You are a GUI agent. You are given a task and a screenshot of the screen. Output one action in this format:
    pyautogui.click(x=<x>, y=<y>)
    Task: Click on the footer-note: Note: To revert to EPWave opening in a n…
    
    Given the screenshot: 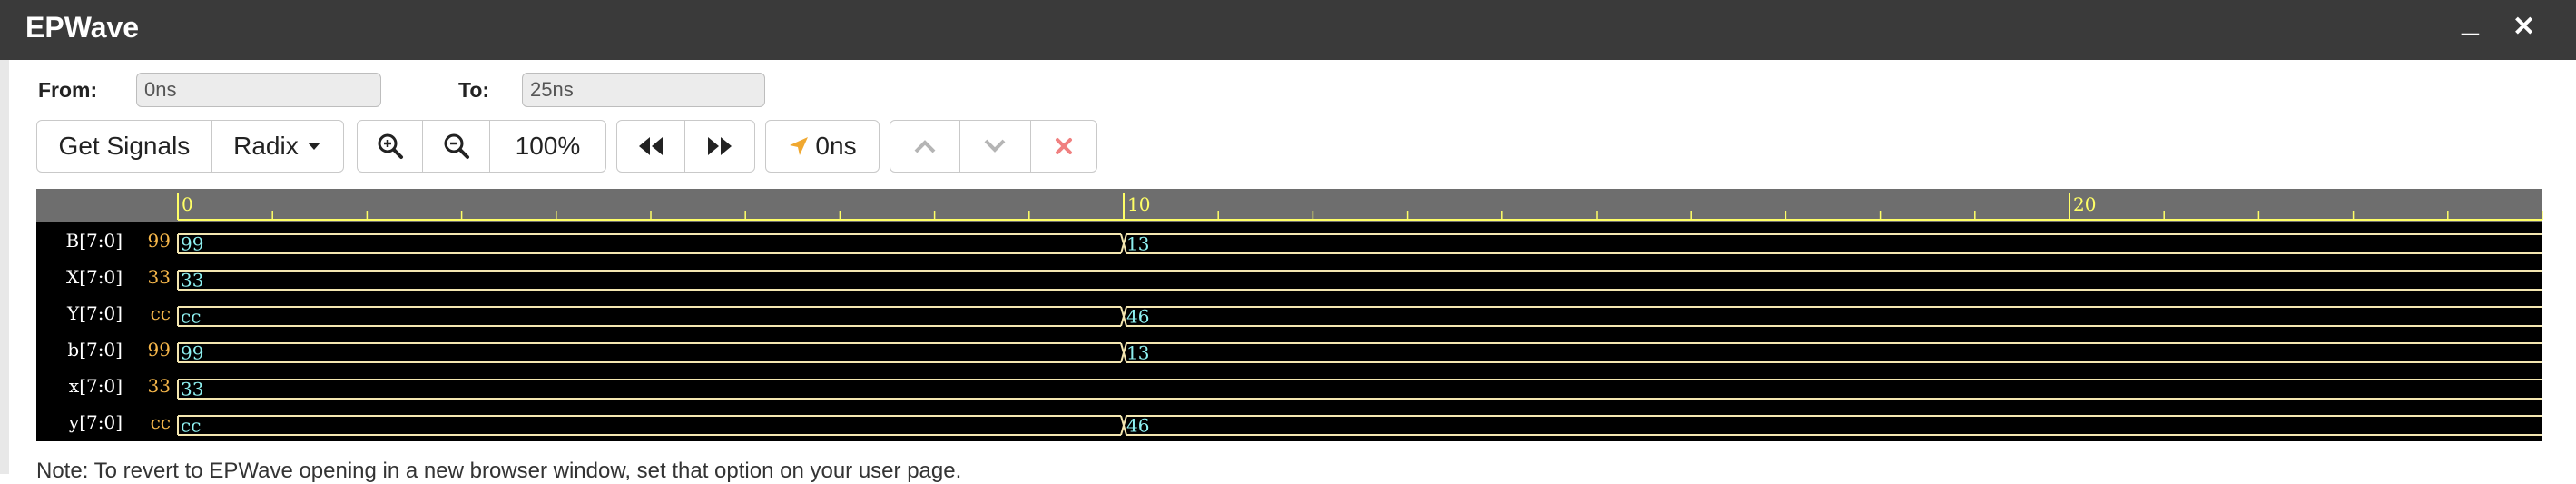 What is the action you would take?
    pyautogui.click(x=499, y=471)
    